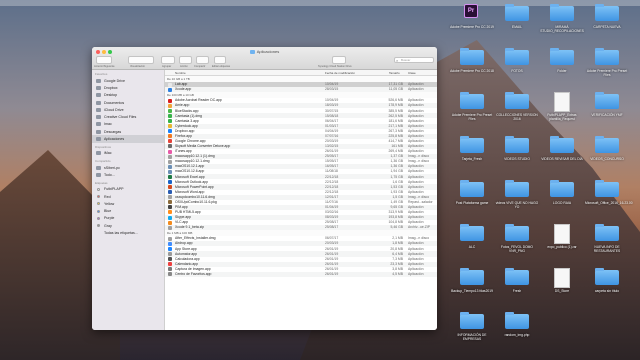 This screenshot has height=360, width=640. I want to click on file-size: 11,05 GB, so click(395, 89).